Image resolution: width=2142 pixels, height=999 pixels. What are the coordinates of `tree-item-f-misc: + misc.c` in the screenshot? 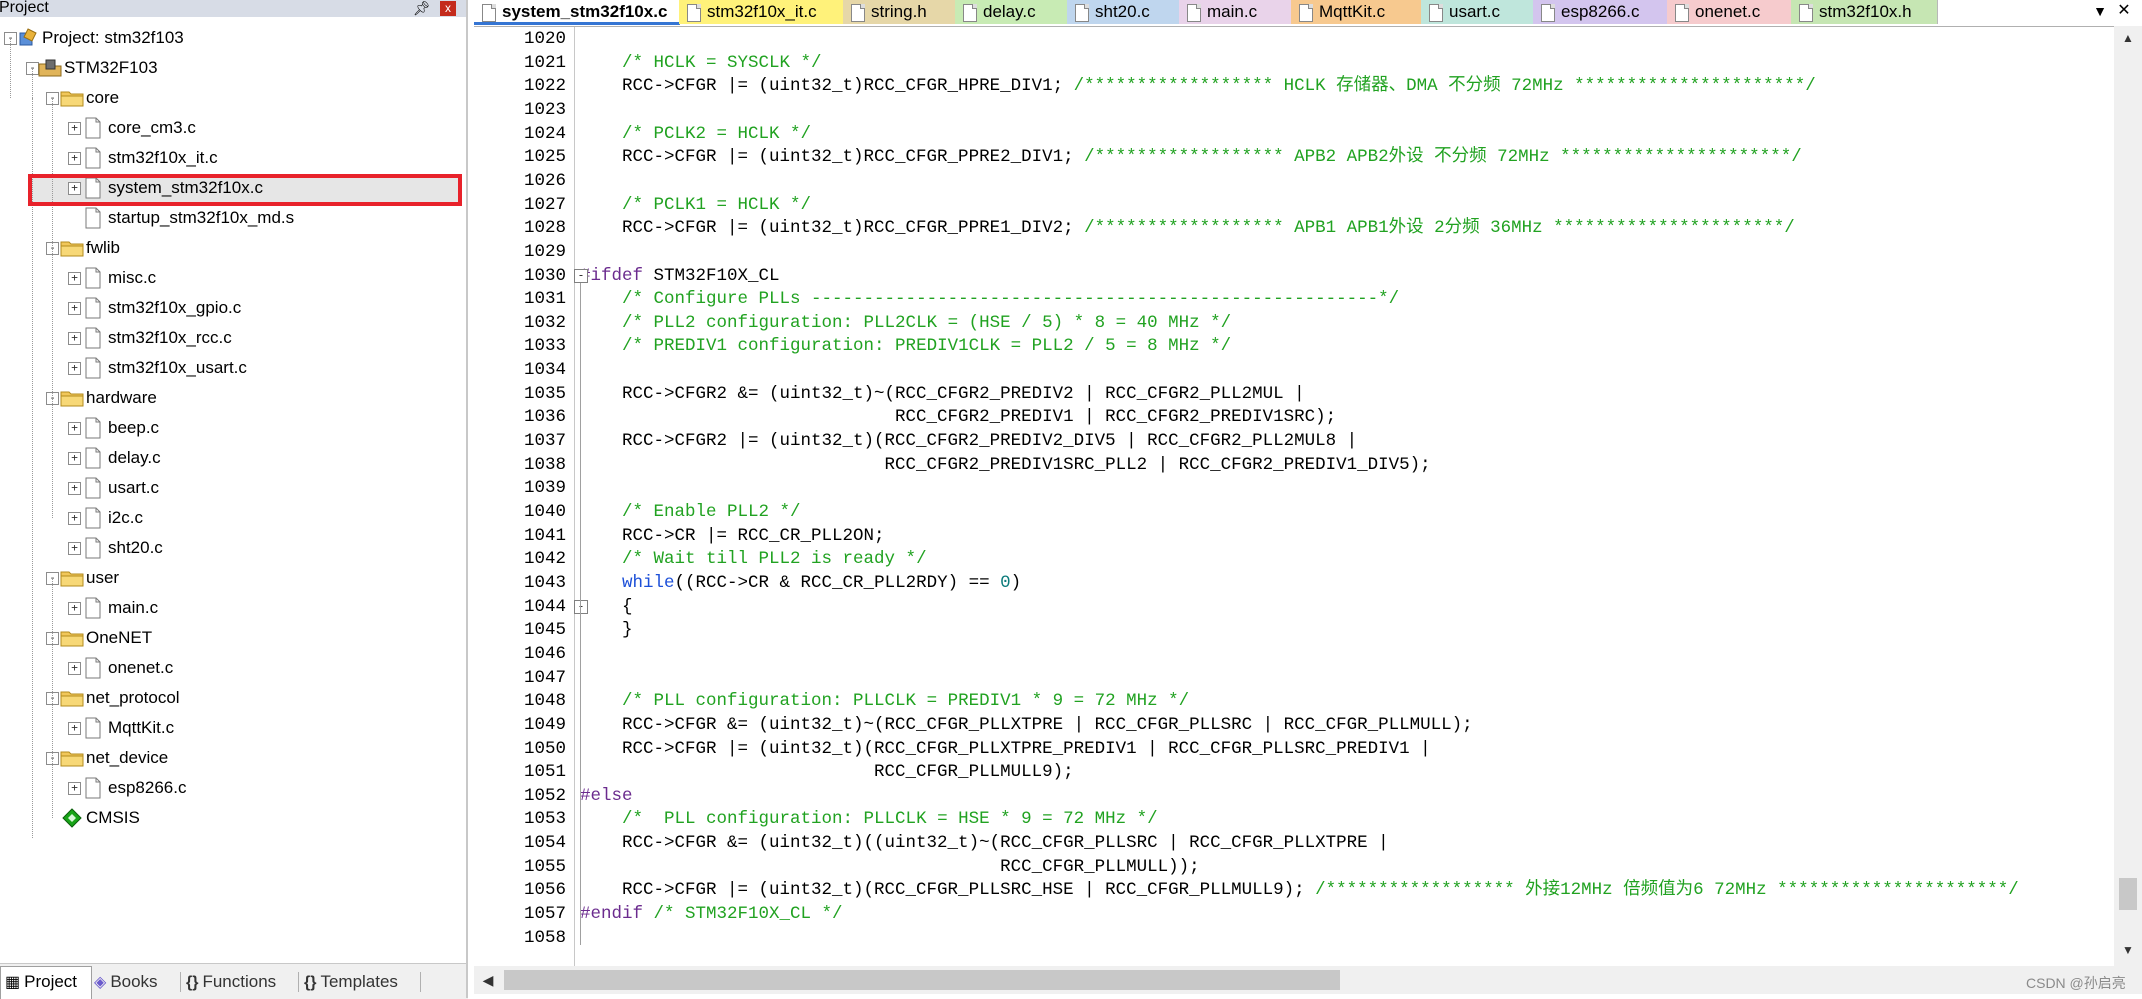 It's located at (230, 278).